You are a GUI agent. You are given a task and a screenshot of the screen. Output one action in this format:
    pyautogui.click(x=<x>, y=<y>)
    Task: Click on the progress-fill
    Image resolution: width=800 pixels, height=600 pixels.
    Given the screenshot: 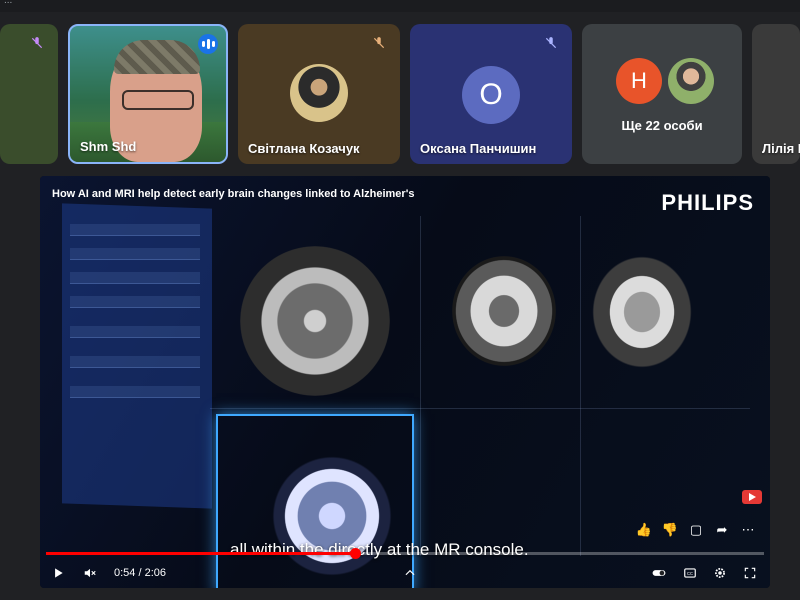 What is the action you would take?
    pyautogui.click(x=200, y=553)
    